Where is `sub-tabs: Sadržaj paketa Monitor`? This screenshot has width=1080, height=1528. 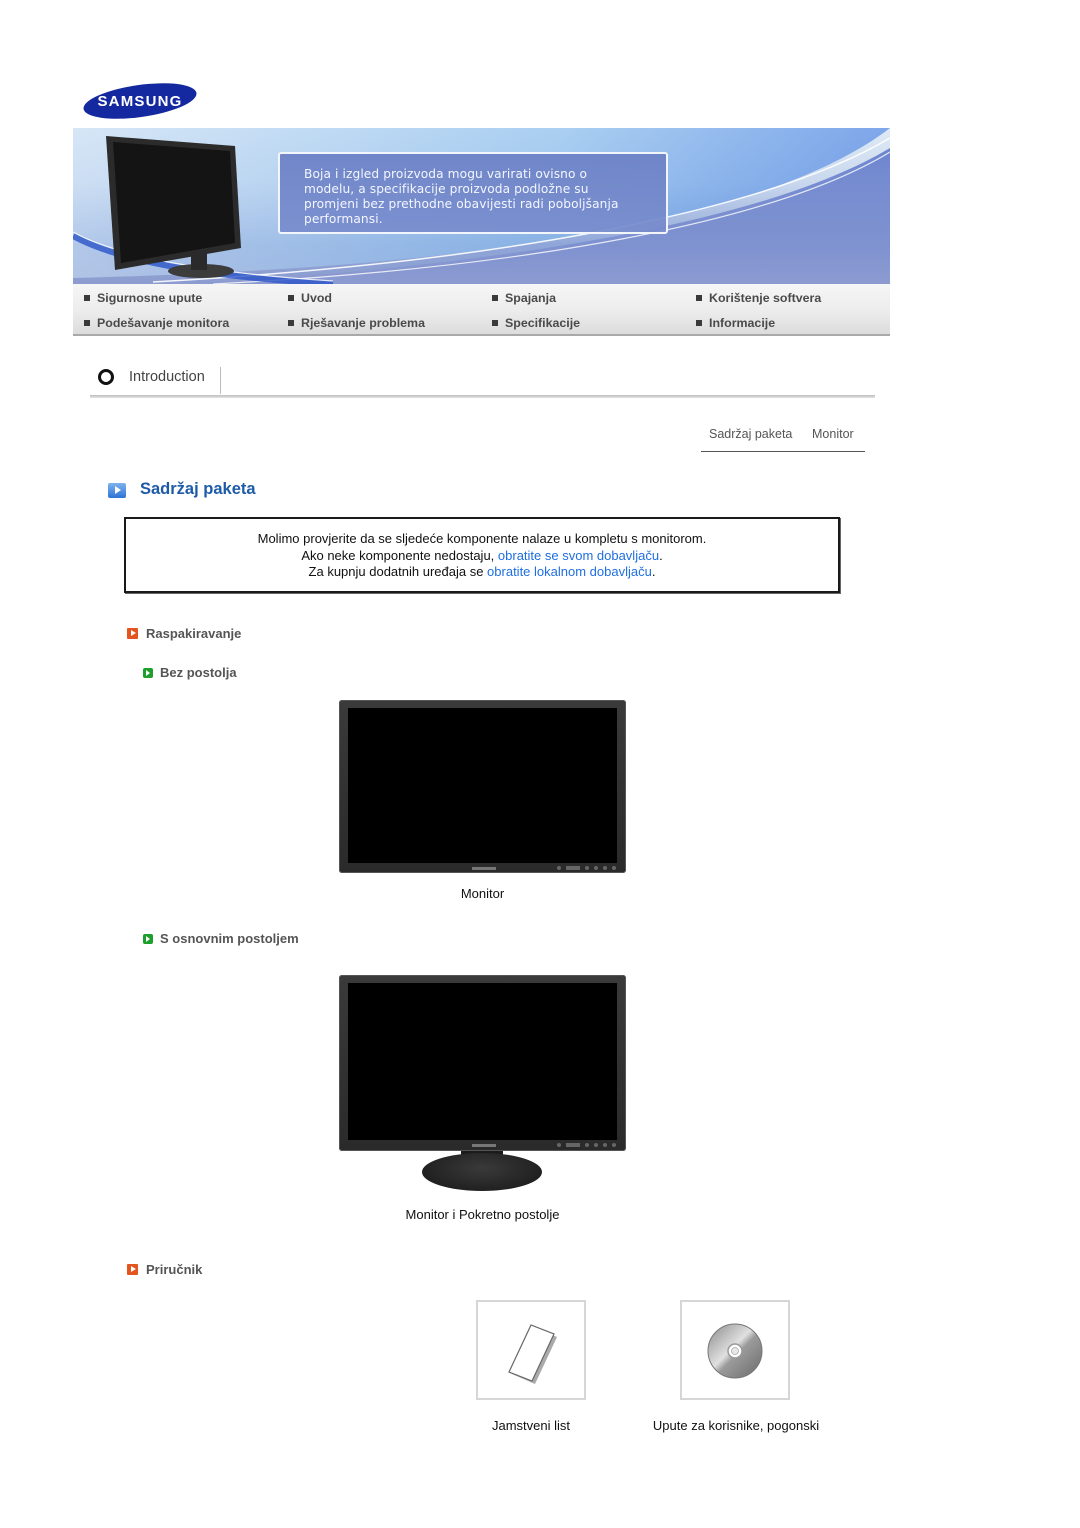
sub-tabs: Sadržaj paketa Monitor is located at coordinates (783, 438).